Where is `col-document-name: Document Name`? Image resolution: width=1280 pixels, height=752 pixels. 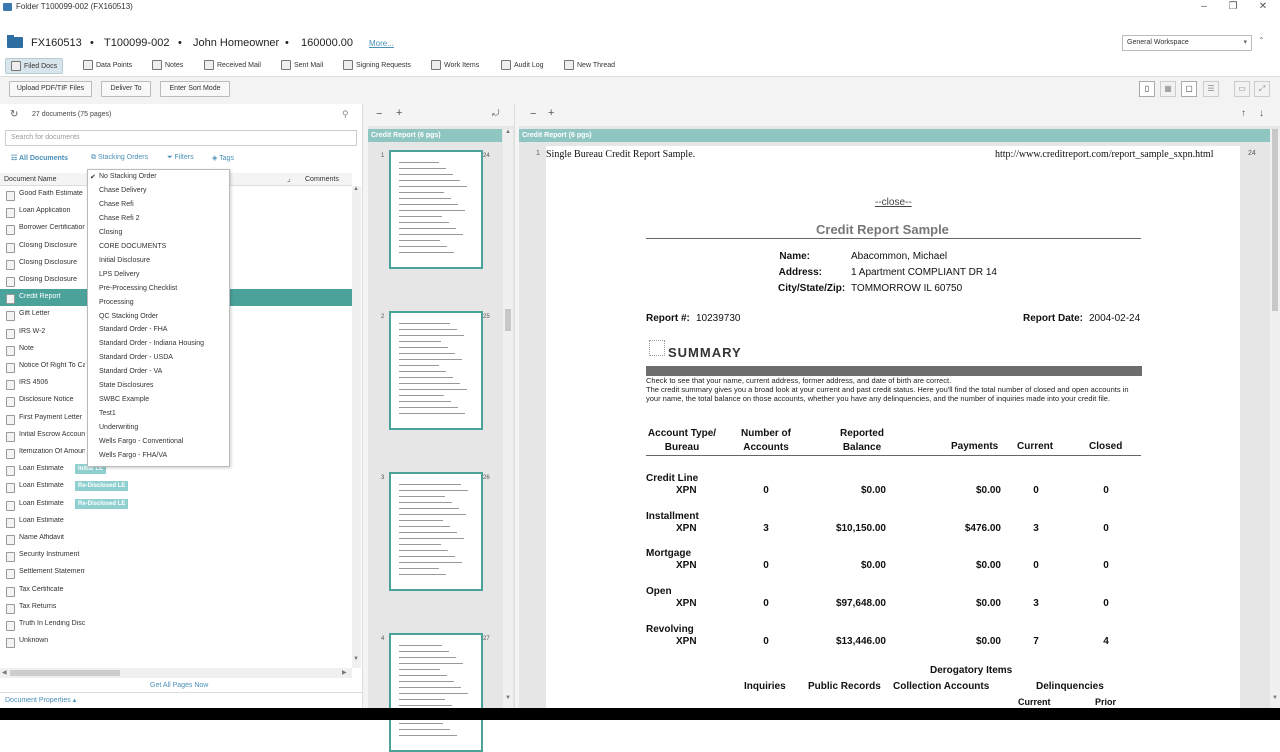
col-document-name: Document Name is located at coordinates (30, 179).